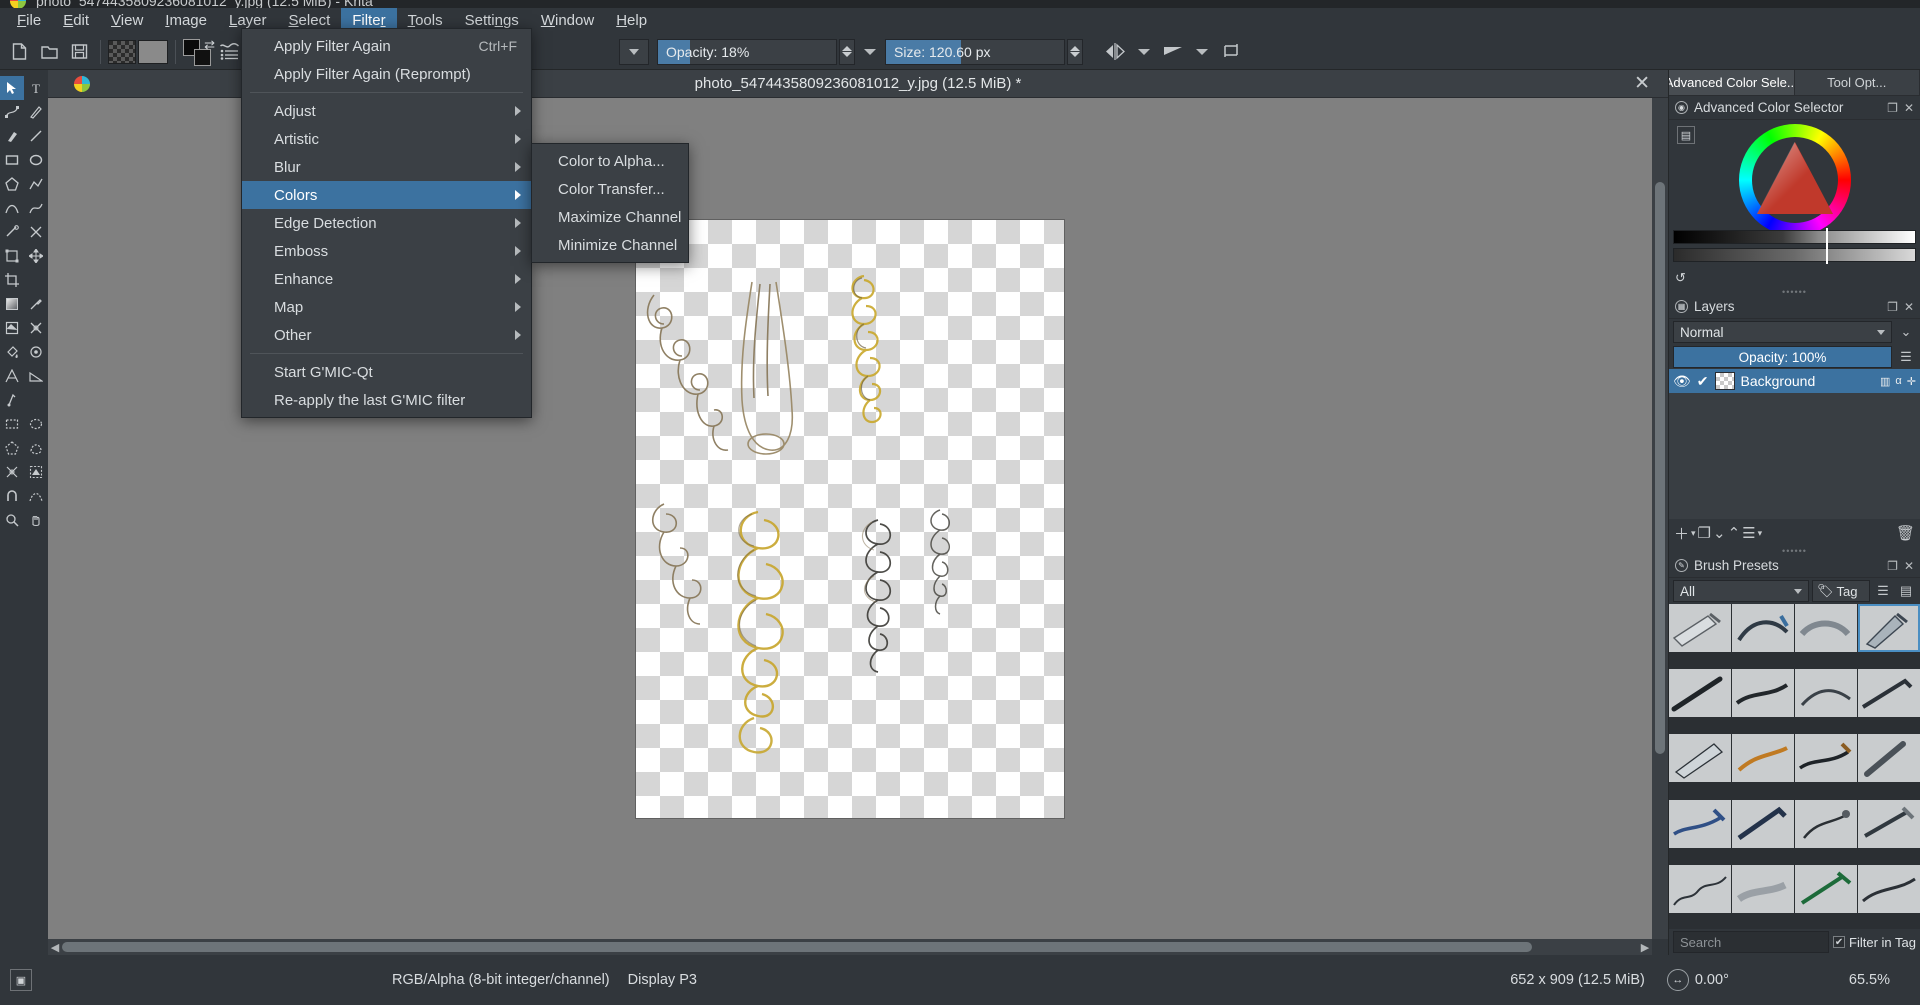 The height and width of the screenshot is (1005, 1920). I want to click on layer-lock-icon: ▥, so click(1885, 381).